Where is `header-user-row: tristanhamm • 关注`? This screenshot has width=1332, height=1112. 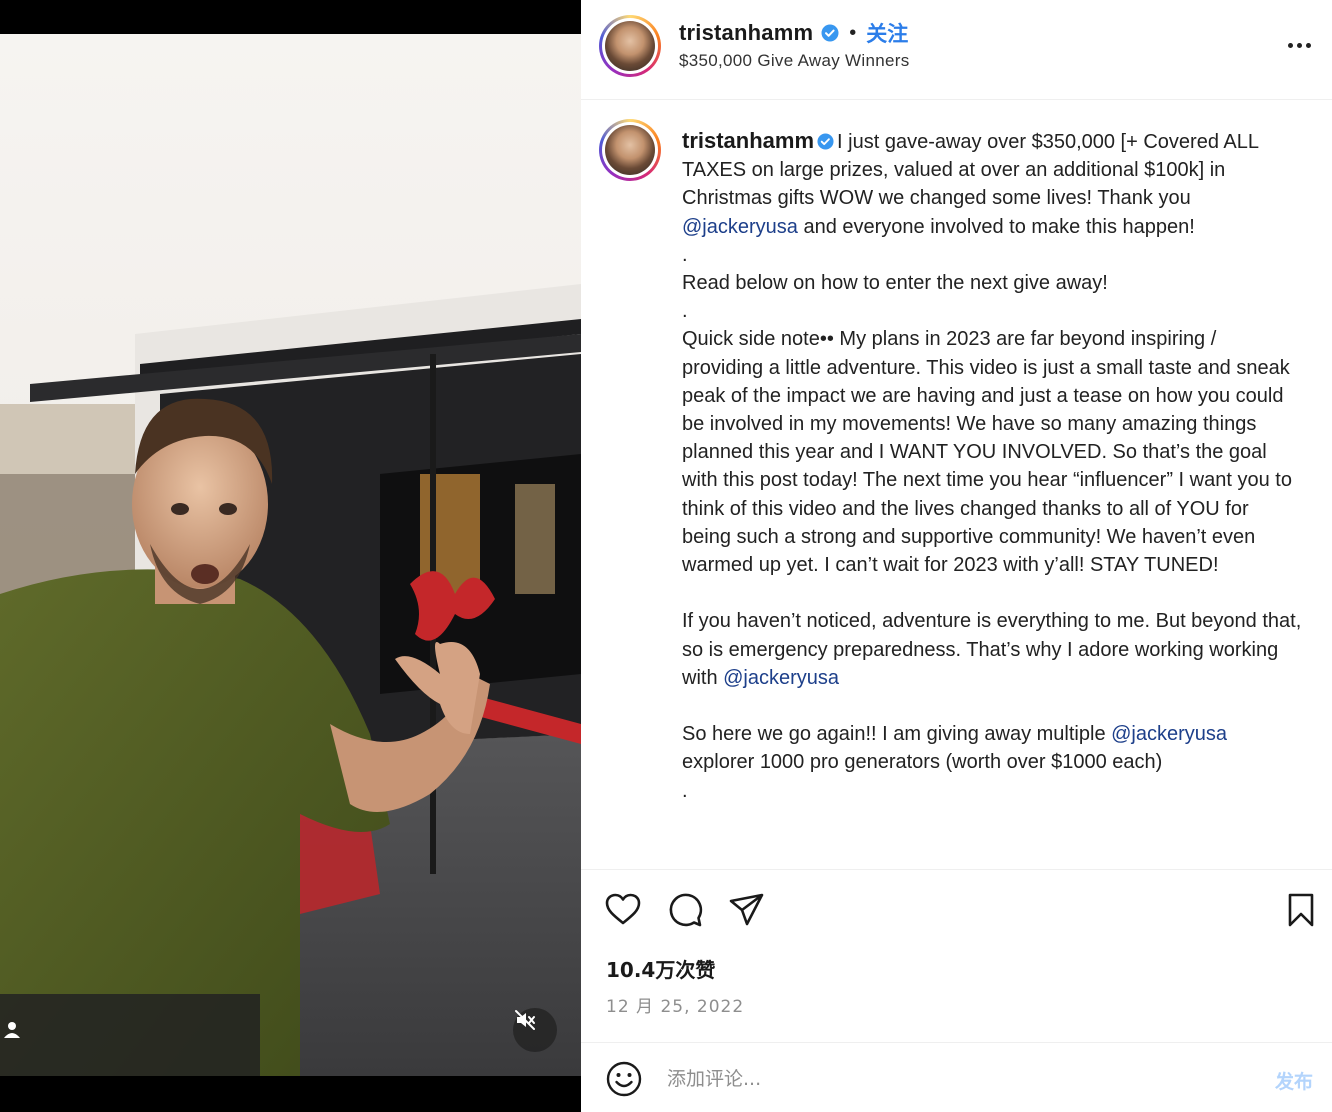 header-user-row: tristanhamm • 关注 is located at coordinates (793, 33).